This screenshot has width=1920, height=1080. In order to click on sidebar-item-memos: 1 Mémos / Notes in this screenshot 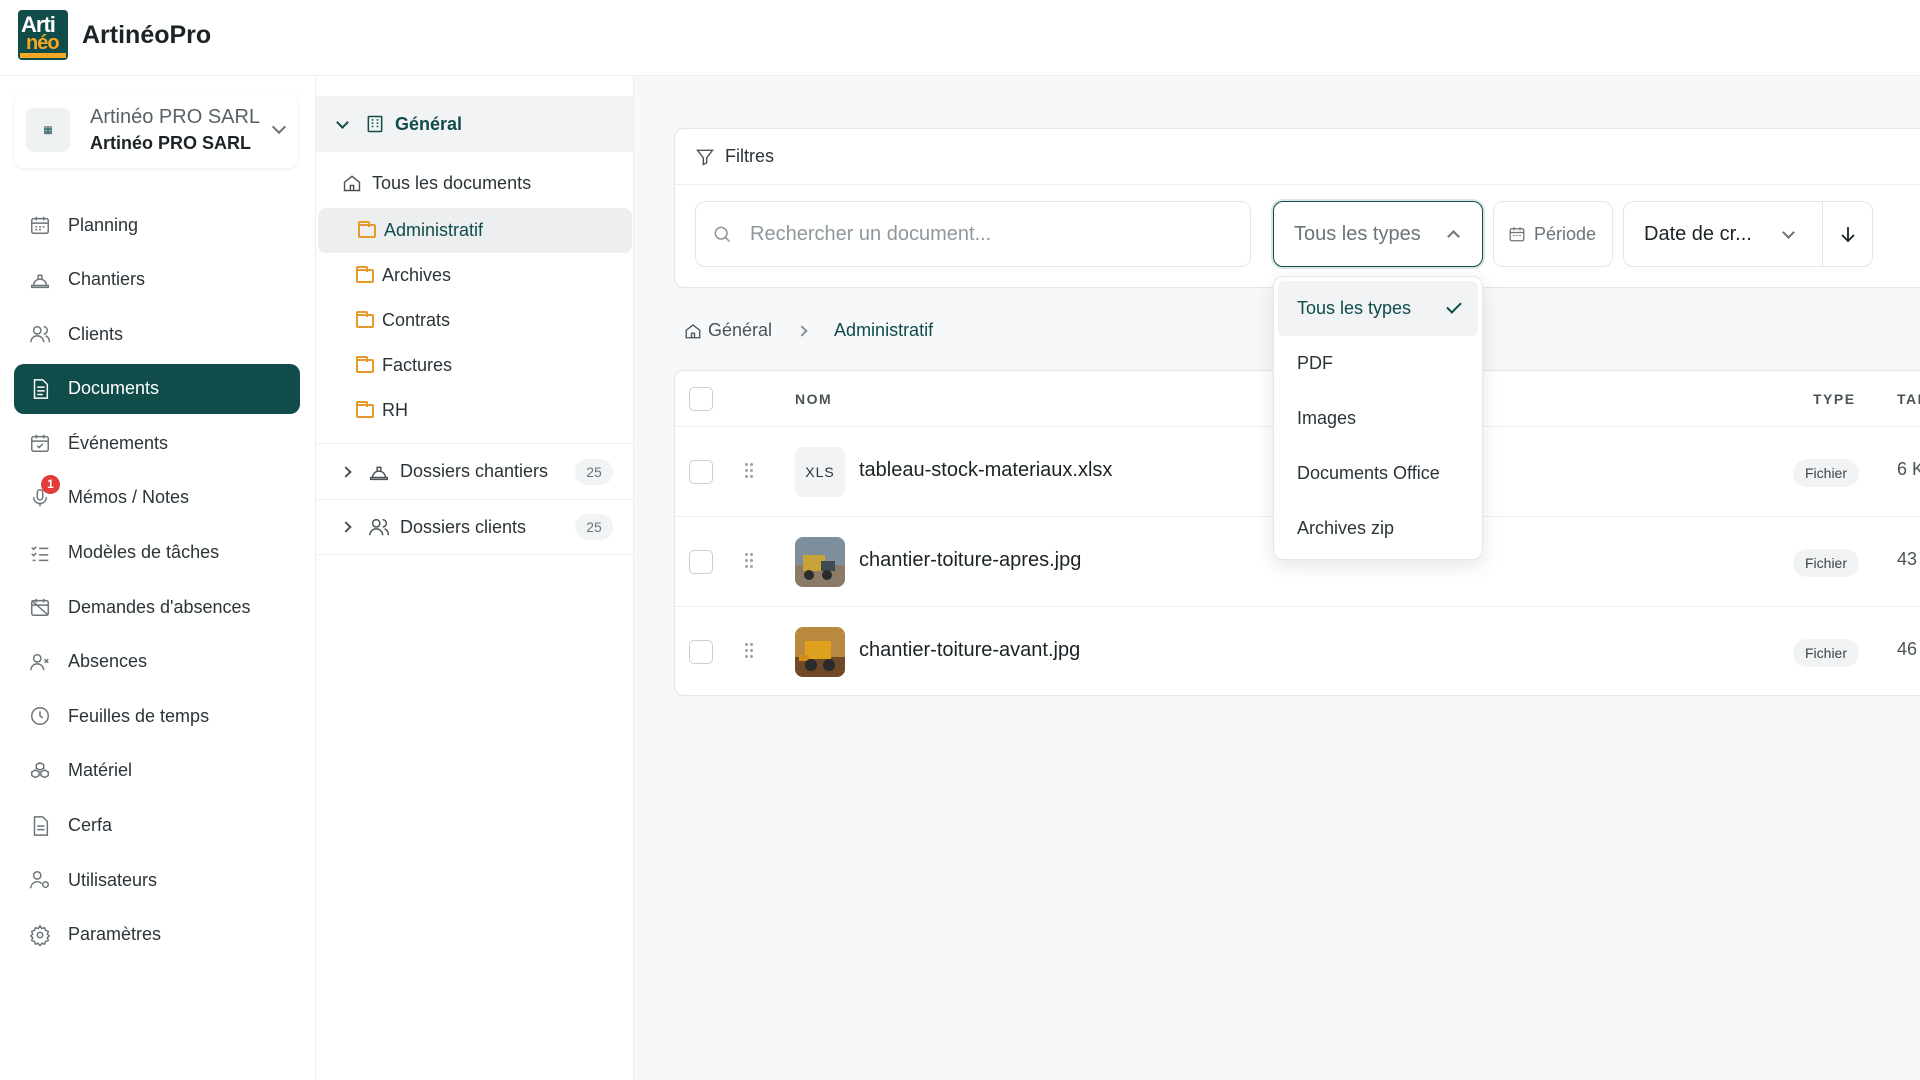, I will do `click(157, 498)`.